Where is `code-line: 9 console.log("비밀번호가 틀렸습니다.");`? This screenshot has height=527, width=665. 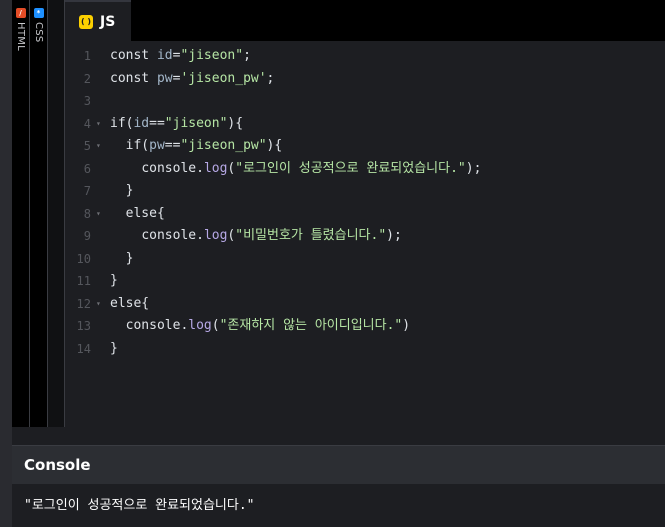
code-line: 9 console.log("비밀번호가 틀렸습니다."); is located at coordinates (365, 236).